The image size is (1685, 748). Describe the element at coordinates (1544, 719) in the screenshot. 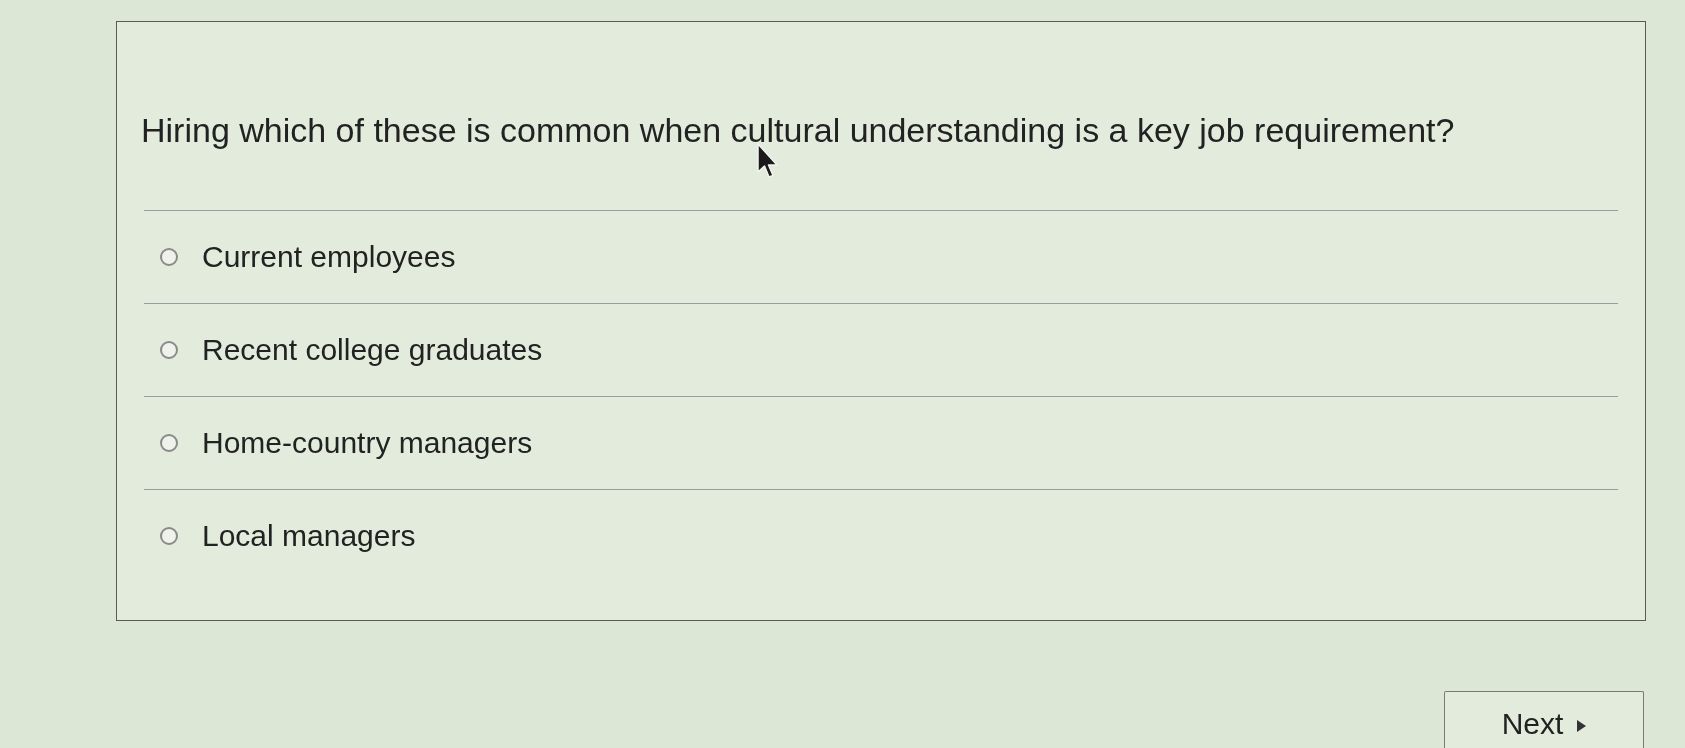

I see `next-button: Next` at that location.